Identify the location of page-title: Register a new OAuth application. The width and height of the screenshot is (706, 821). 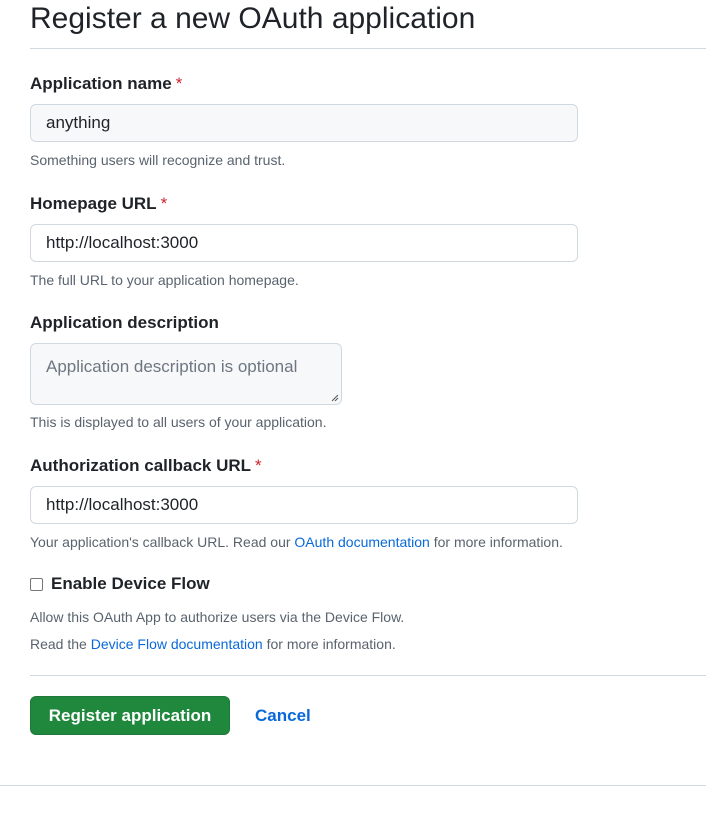
(253, 18).